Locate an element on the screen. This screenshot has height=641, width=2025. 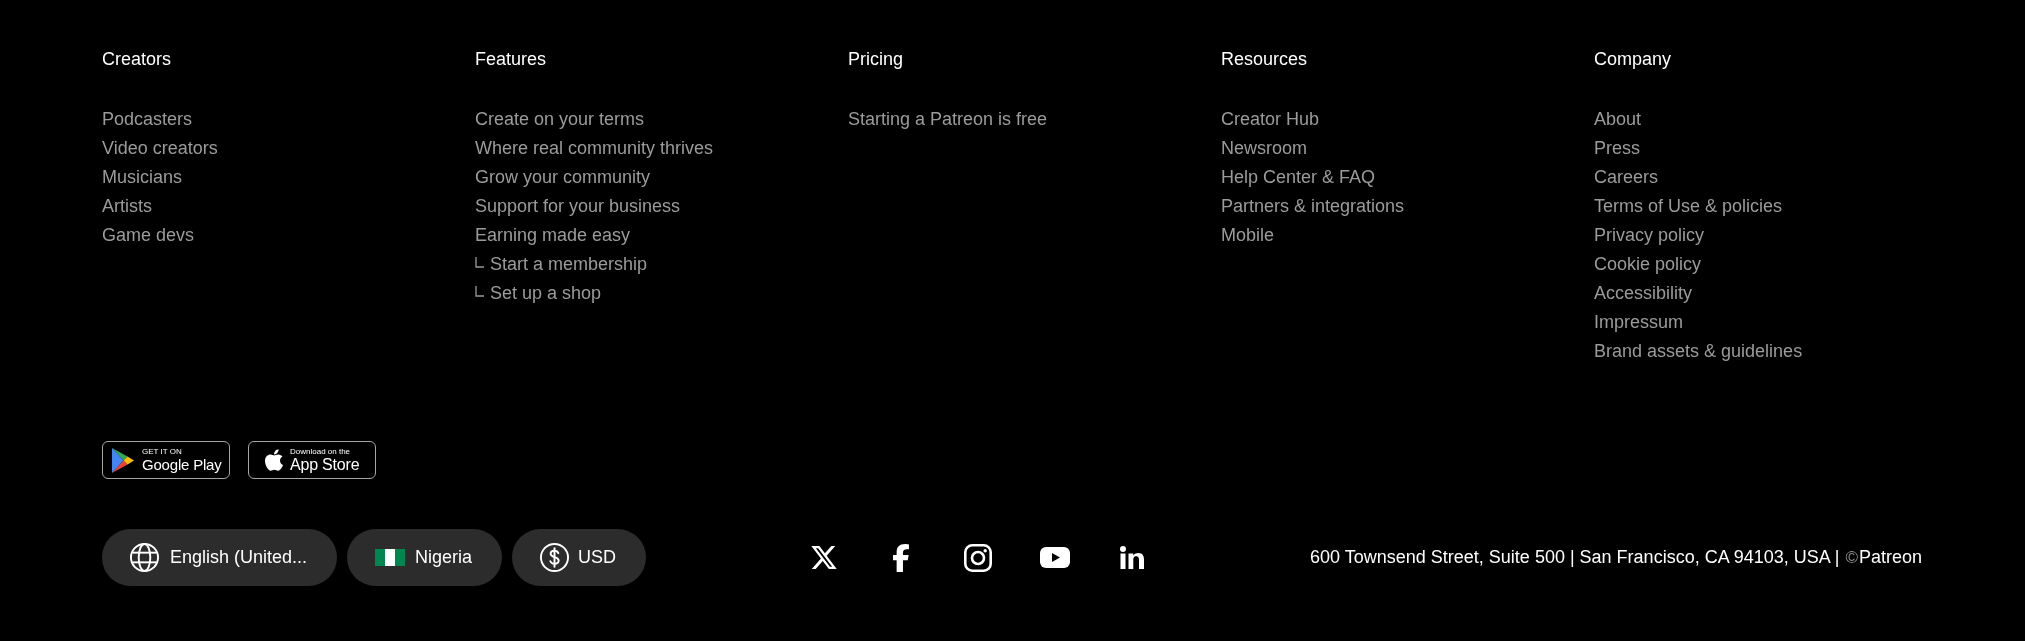
footer-link: Create on your terms is located at coordinates (560, 119).